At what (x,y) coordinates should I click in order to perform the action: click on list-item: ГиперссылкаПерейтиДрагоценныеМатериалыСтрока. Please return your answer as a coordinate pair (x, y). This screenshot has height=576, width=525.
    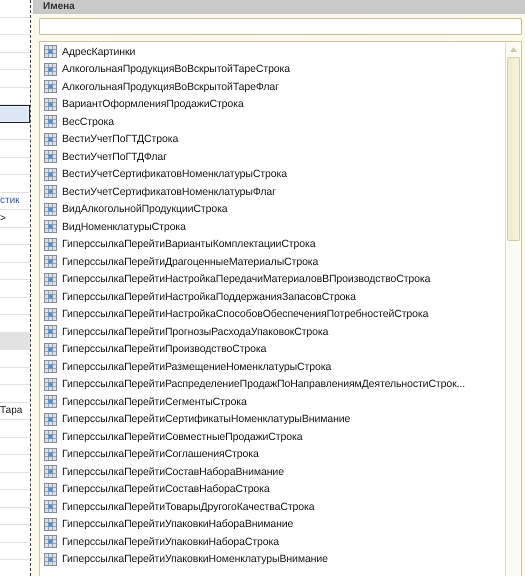
    Looking at the image, I should click on (190, 262).